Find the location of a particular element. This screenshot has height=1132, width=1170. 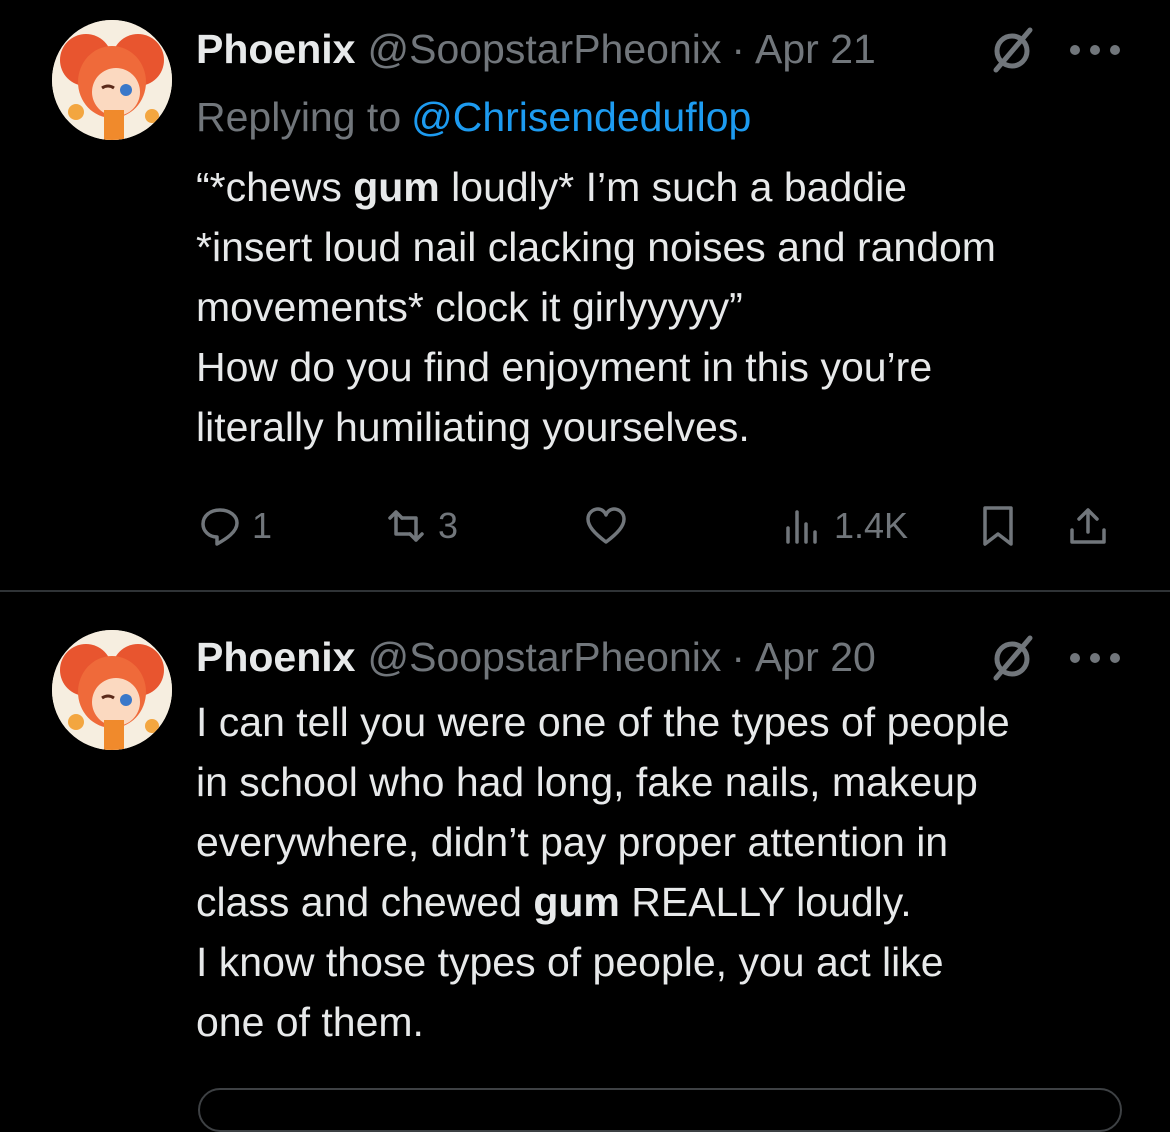

tweet-text-line: movements* clock it girlyyyyy” is located at coordinates (666, 307).